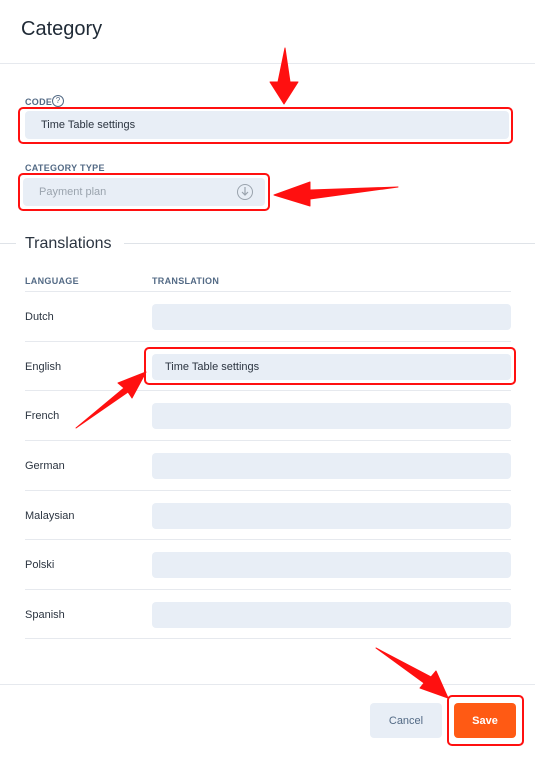  I want to click on translation-input: Time Table settings, so click(331, 366).